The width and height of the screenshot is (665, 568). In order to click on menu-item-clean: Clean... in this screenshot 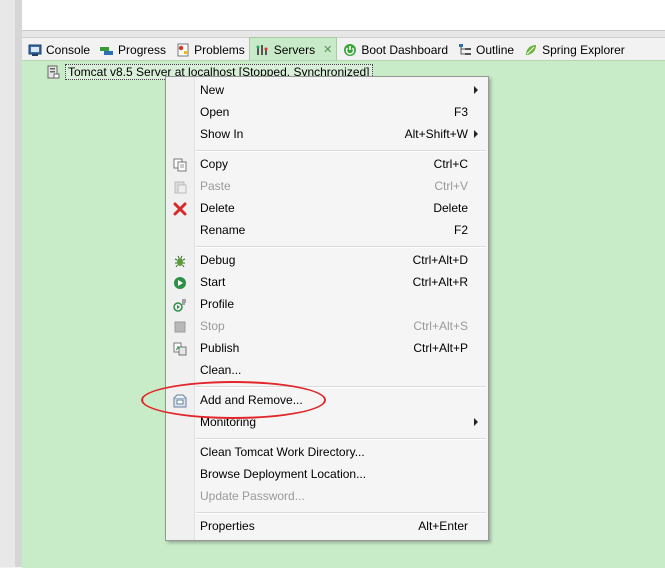, I will do `click(327, 370)`.